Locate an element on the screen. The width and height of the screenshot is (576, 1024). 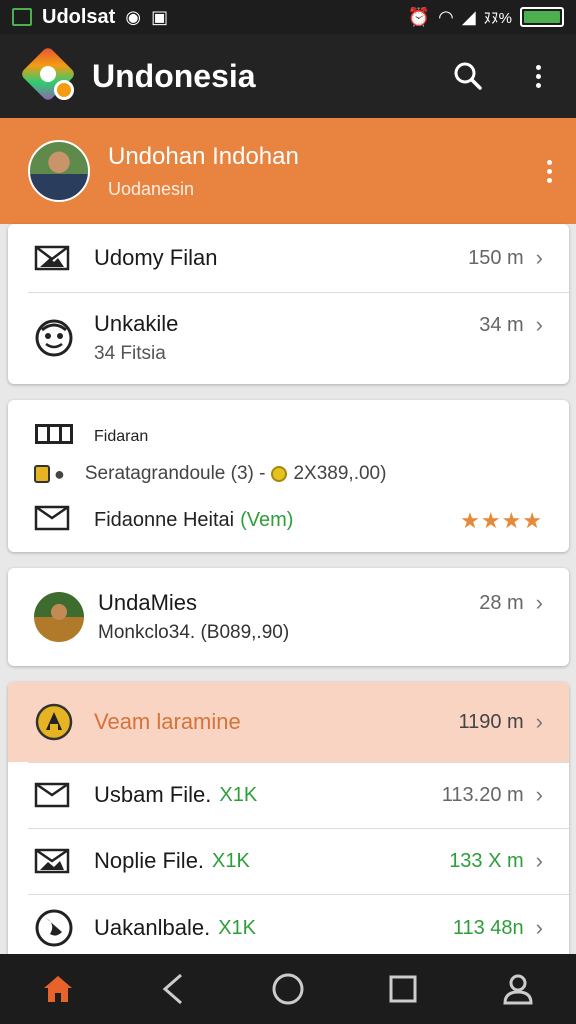
list-item-distance: 113.20 m is located at coordinates (482, 794).